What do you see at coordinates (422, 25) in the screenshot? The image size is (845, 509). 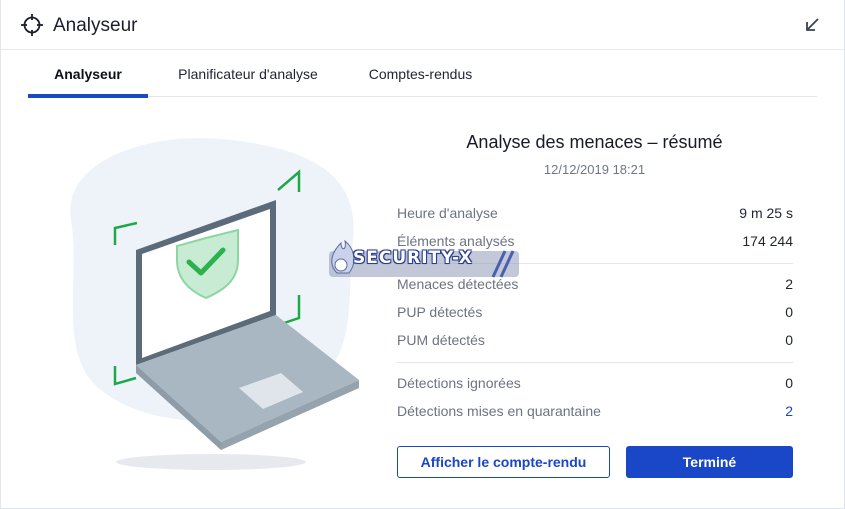 I see `title-bar: Analyseur` at bounding box center [422, 25].